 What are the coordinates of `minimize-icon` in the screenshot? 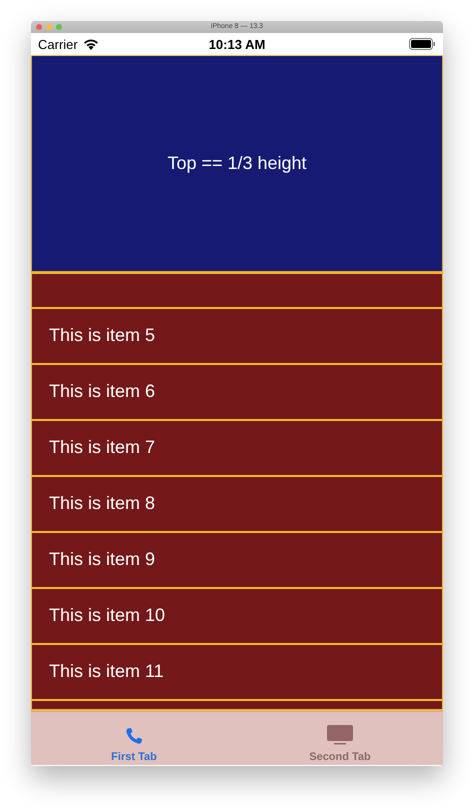 It's located at (49, 27).